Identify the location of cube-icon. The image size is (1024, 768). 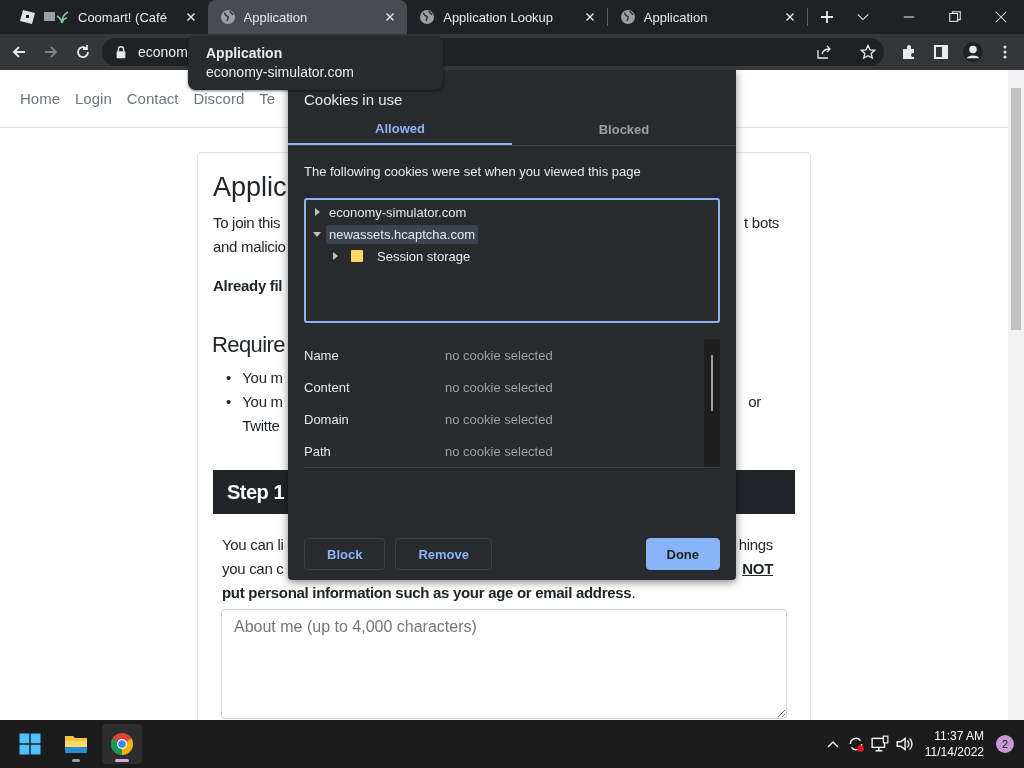
(28, 17).